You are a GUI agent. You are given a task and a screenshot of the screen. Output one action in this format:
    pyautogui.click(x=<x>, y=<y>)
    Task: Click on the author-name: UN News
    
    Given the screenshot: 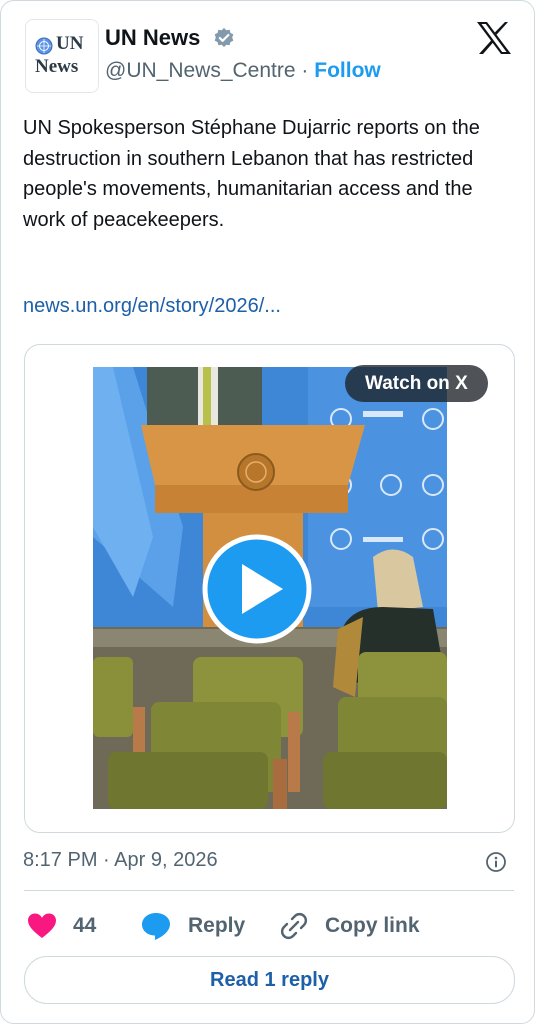 What is the action you would take?
    pyautogui.click(x=152, y=38)
    